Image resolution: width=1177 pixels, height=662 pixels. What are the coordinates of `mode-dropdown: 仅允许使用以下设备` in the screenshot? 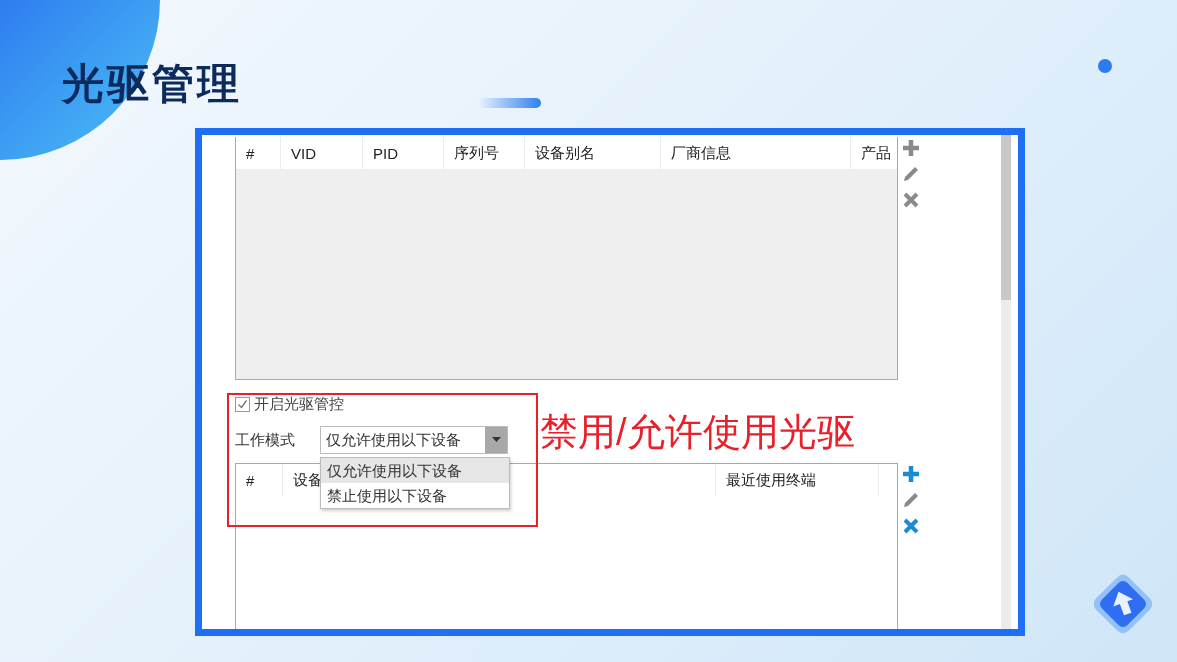 It's located at (414, 440).